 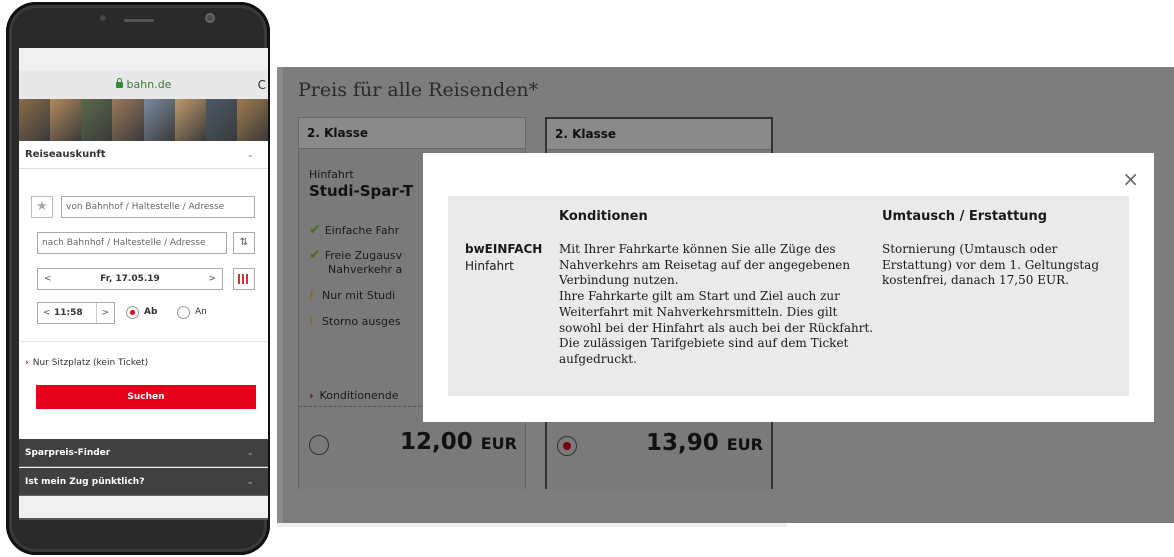 What do you see at coordinates (143, 453) in the screenshot?
I see `accordion-sparpreis-finder: Sparpreis-Finder ⌄` at bounding box center [143, 453].